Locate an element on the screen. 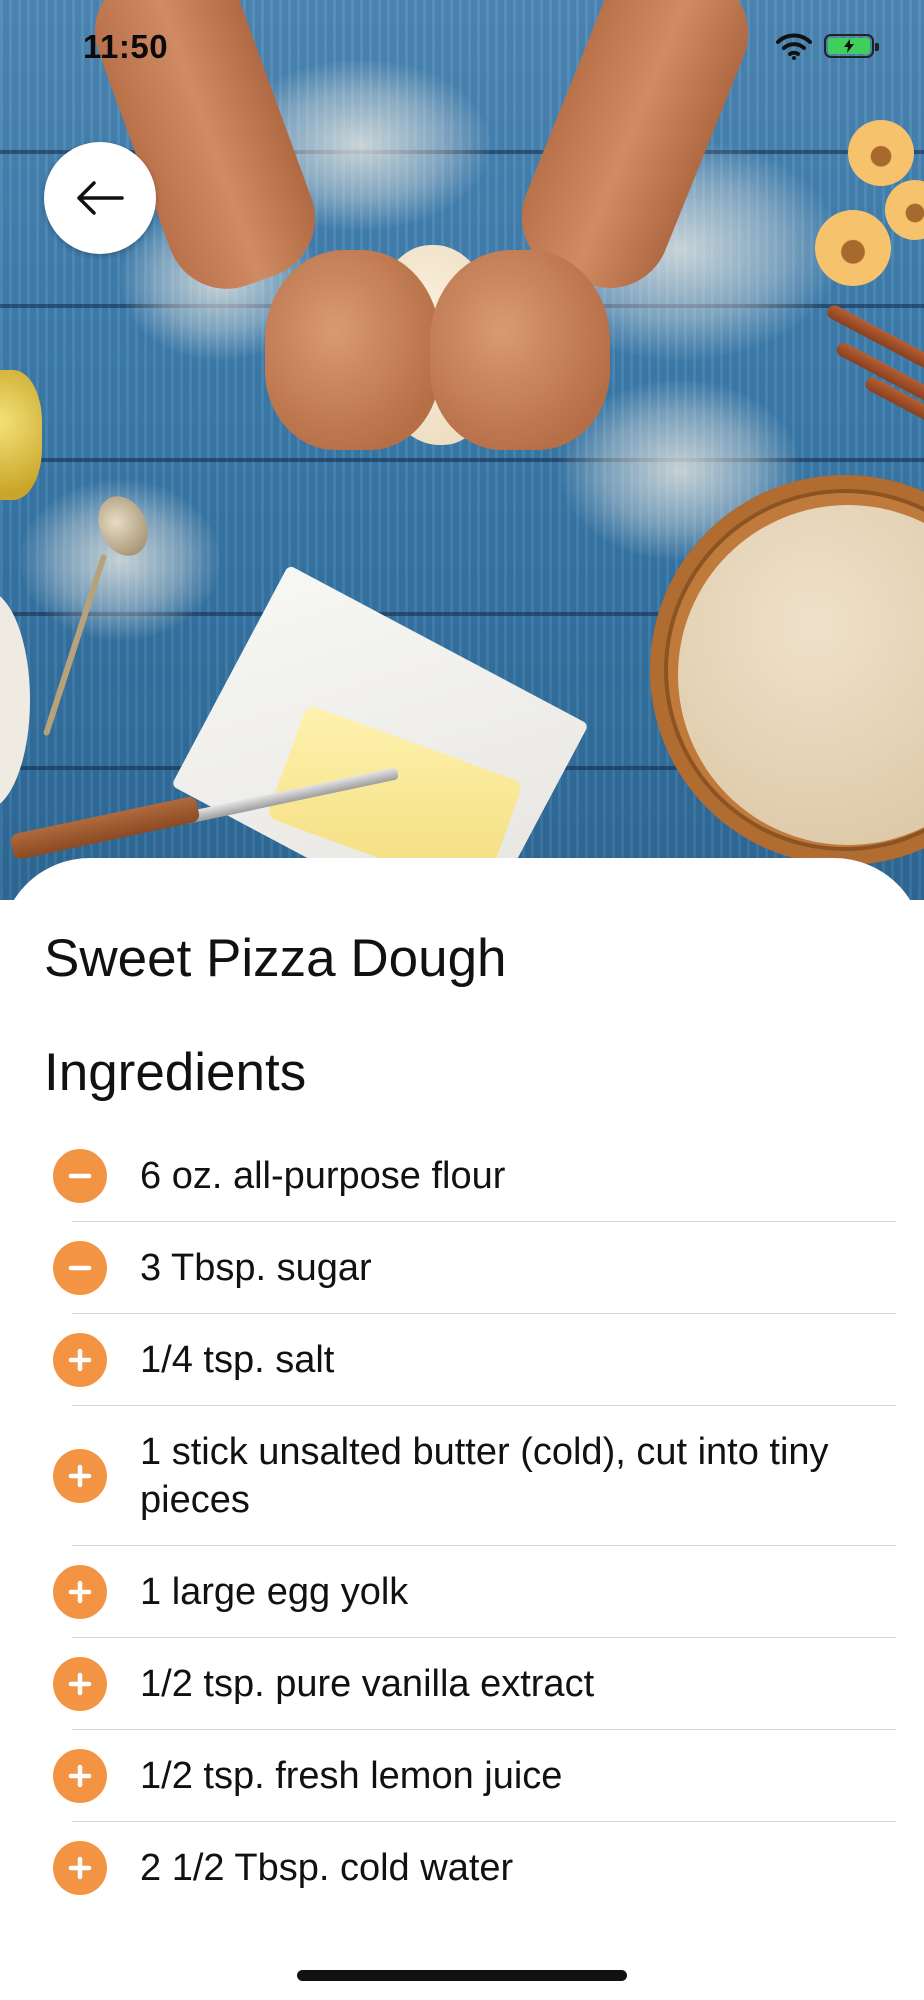 Image resolution: width=924 pixels, height=2000 pixels. status-time: 11:50 is located at coordinates (126, 46).